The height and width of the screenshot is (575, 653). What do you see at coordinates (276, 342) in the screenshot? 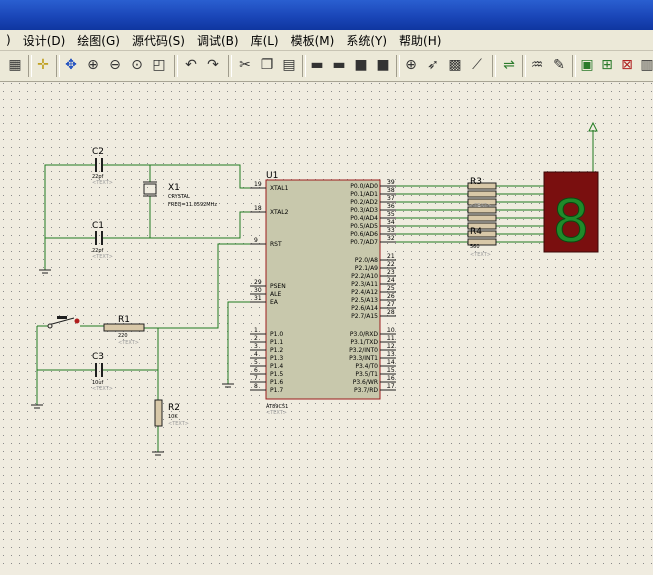
I see `pin-name: P1.1` at bounding box center [276, 342].